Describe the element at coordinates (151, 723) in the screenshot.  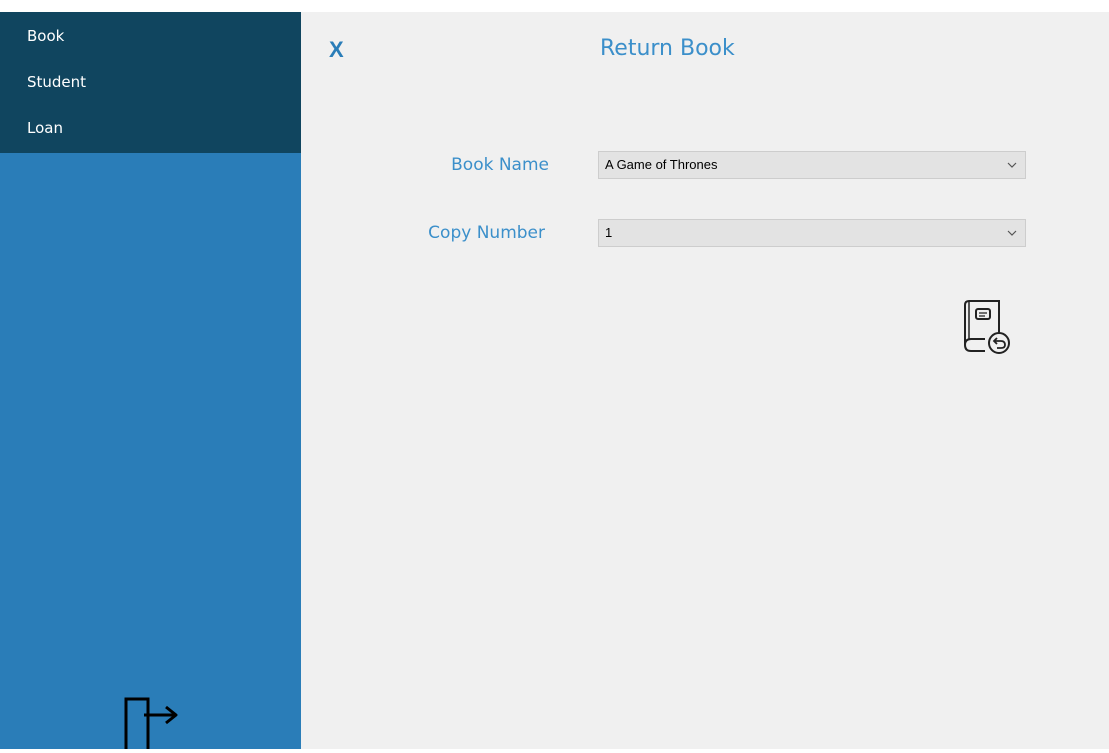
I see `logout-icon` at that location.